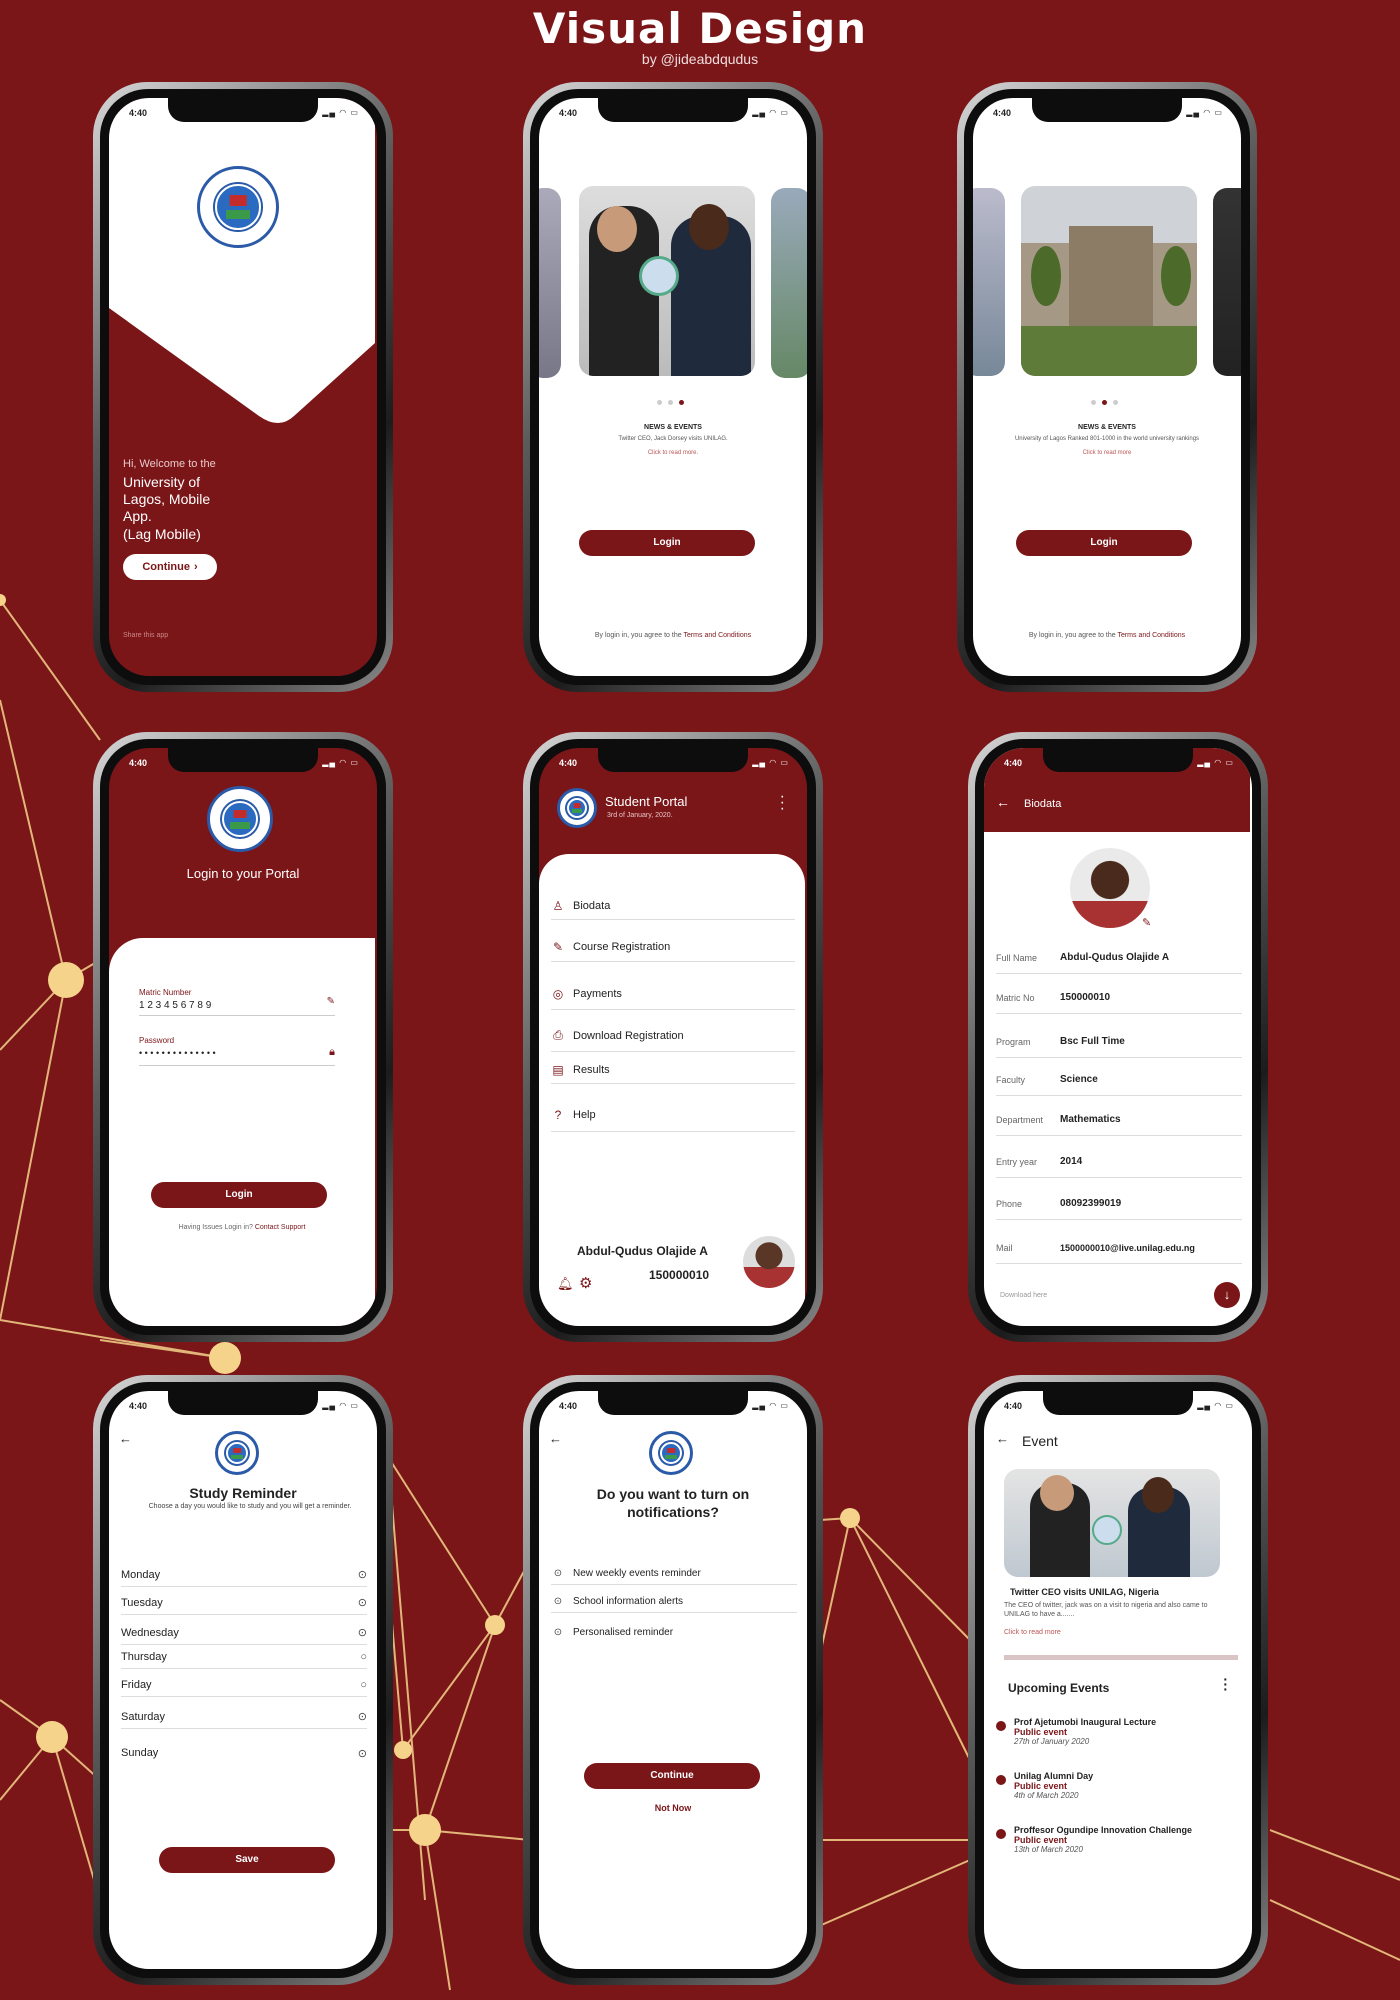 This screenshot has height=2000, width=1400. Describe the element at coordinates (558, 946) in the screenshot. I see `edit-document-icon: ✎` at that location.